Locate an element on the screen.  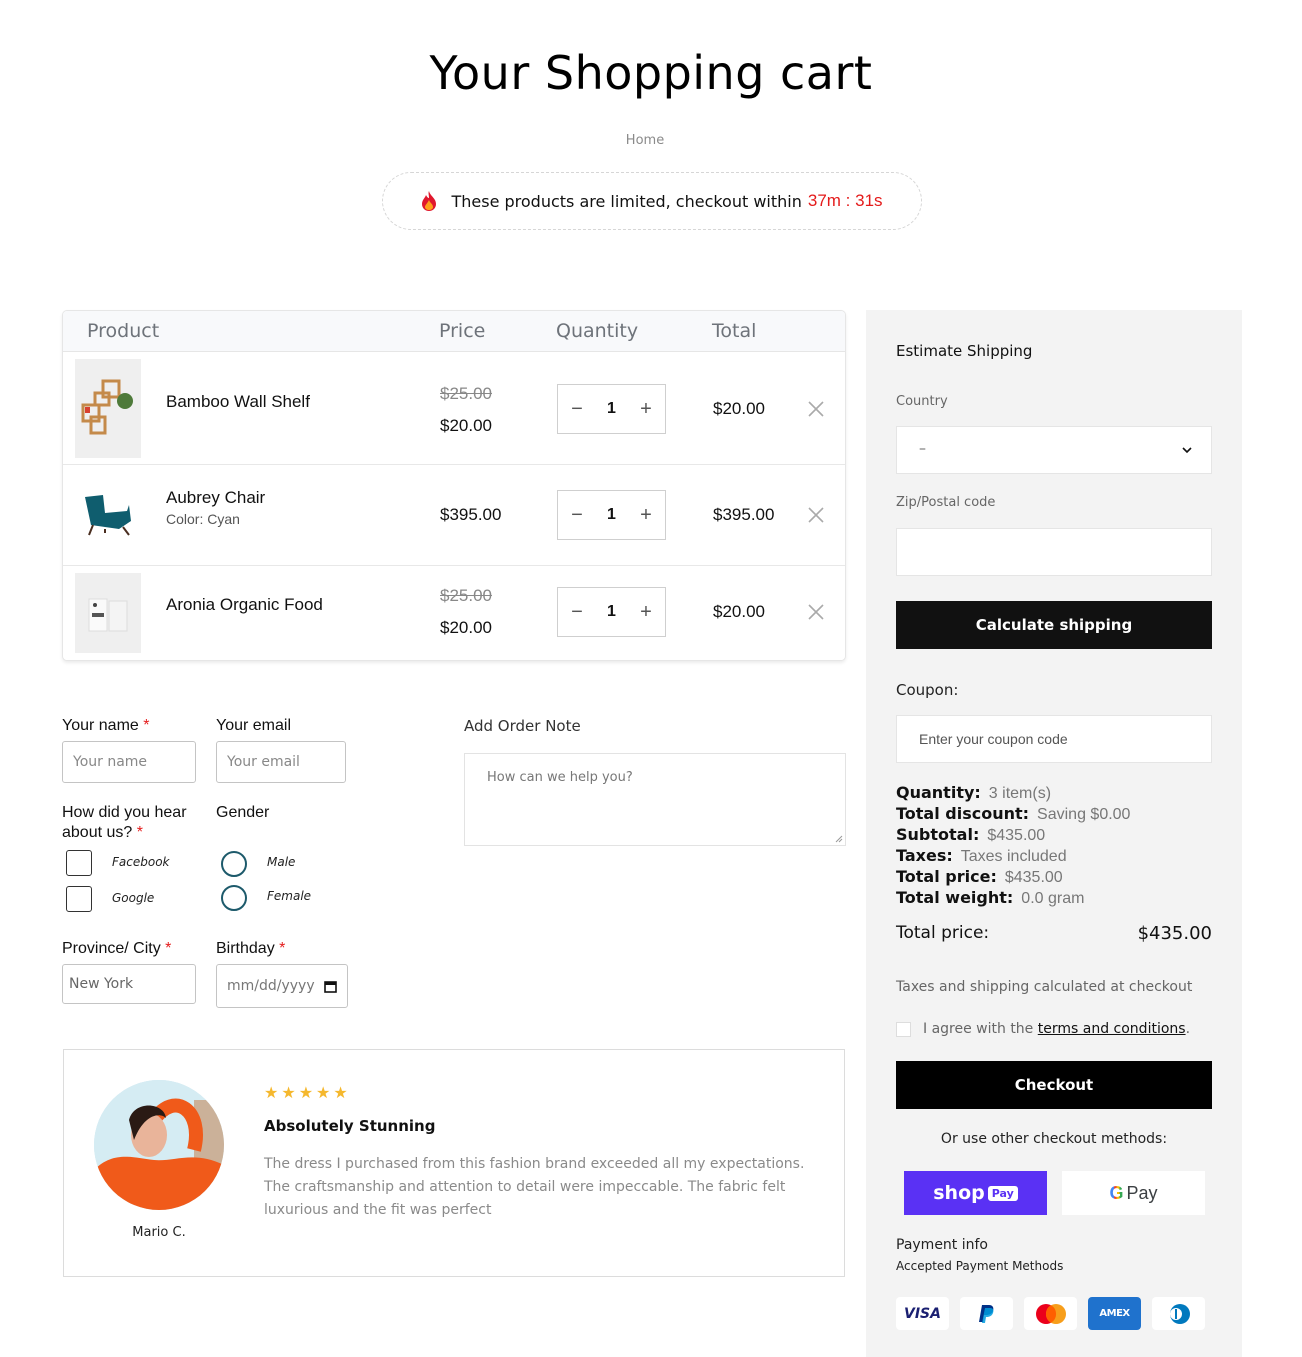
zip-label: Zip/Postal code is located at coordinates (946, 502).